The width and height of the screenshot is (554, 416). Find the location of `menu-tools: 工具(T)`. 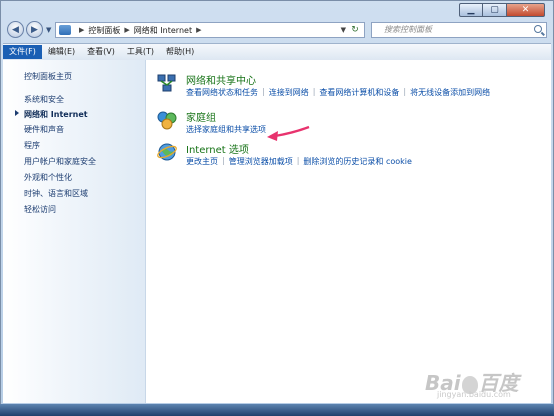

menu-tools: 工具(T) is located at coordinates (140, 52).